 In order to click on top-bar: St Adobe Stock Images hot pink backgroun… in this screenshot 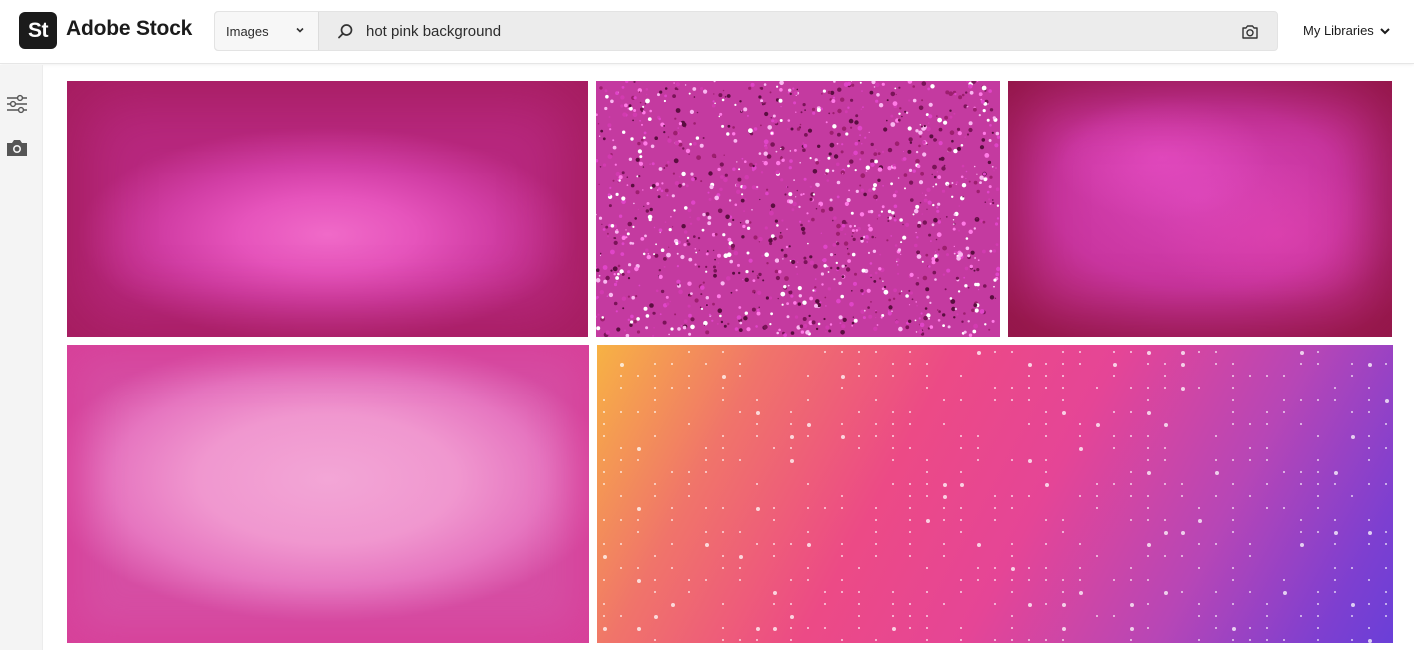, I will do `click(707, 32)`.